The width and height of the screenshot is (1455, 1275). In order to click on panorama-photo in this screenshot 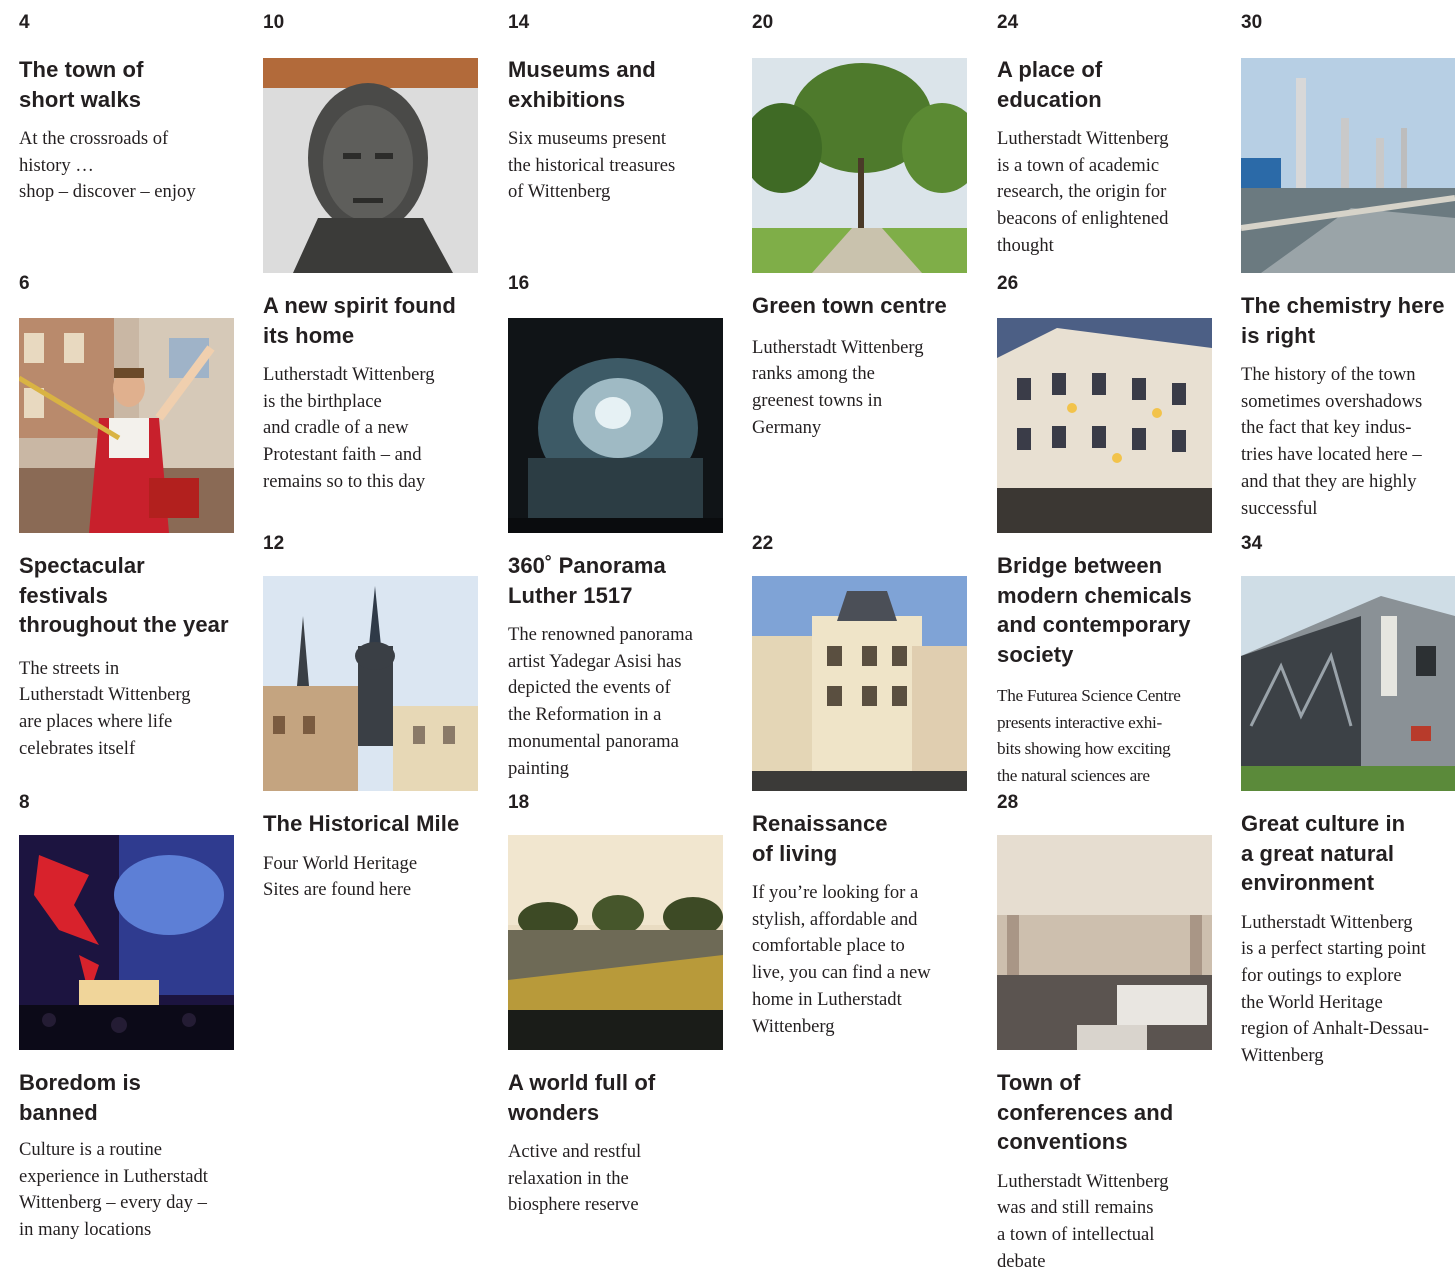, I will do `click(615, 425)`.